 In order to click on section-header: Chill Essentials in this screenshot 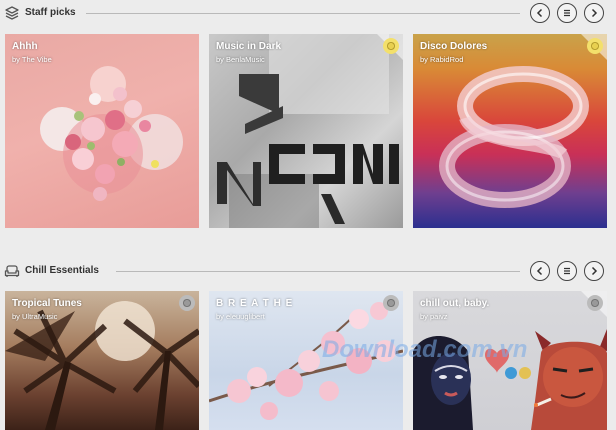, I will do `click(308, 272)`.